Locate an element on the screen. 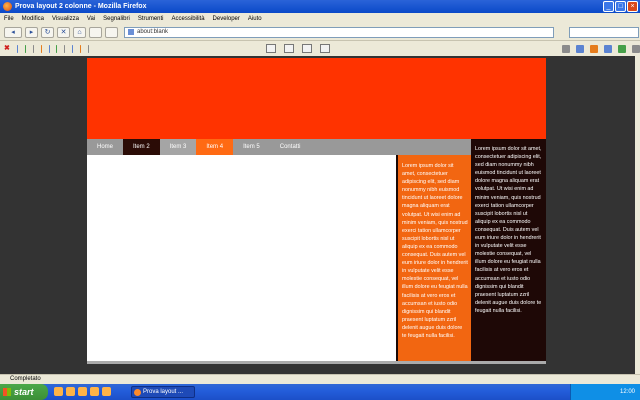 Image resolution: width=640 pixels, height=400 pixels. images-icon is located at coordinates (33, 48).